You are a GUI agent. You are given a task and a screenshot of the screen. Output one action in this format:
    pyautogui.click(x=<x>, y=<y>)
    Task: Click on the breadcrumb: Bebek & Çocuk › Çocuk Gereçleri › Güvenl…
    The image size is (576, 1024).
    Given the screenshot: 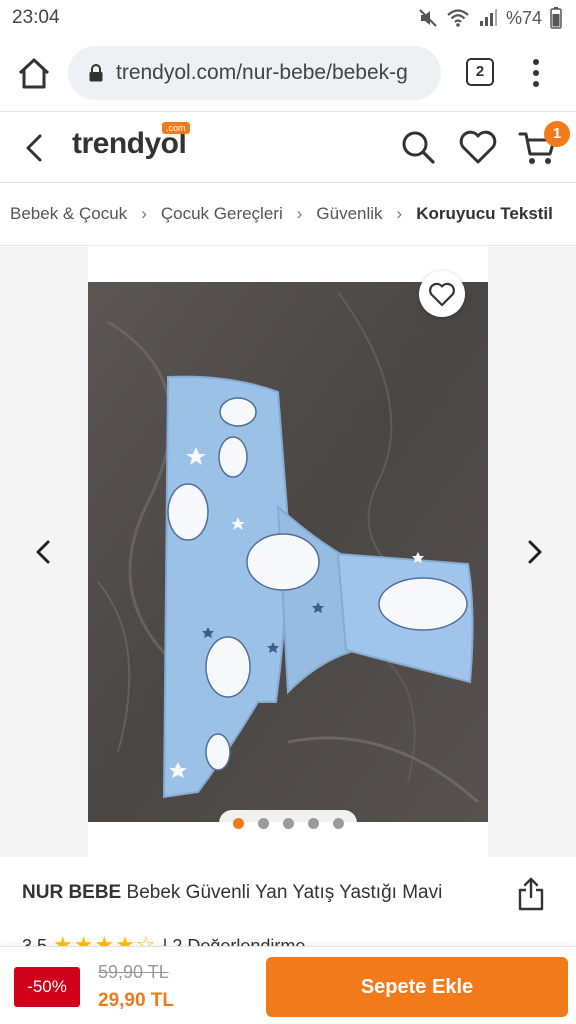 What is the action you would take?
    pyautogui.click(x=288, y=215)
    